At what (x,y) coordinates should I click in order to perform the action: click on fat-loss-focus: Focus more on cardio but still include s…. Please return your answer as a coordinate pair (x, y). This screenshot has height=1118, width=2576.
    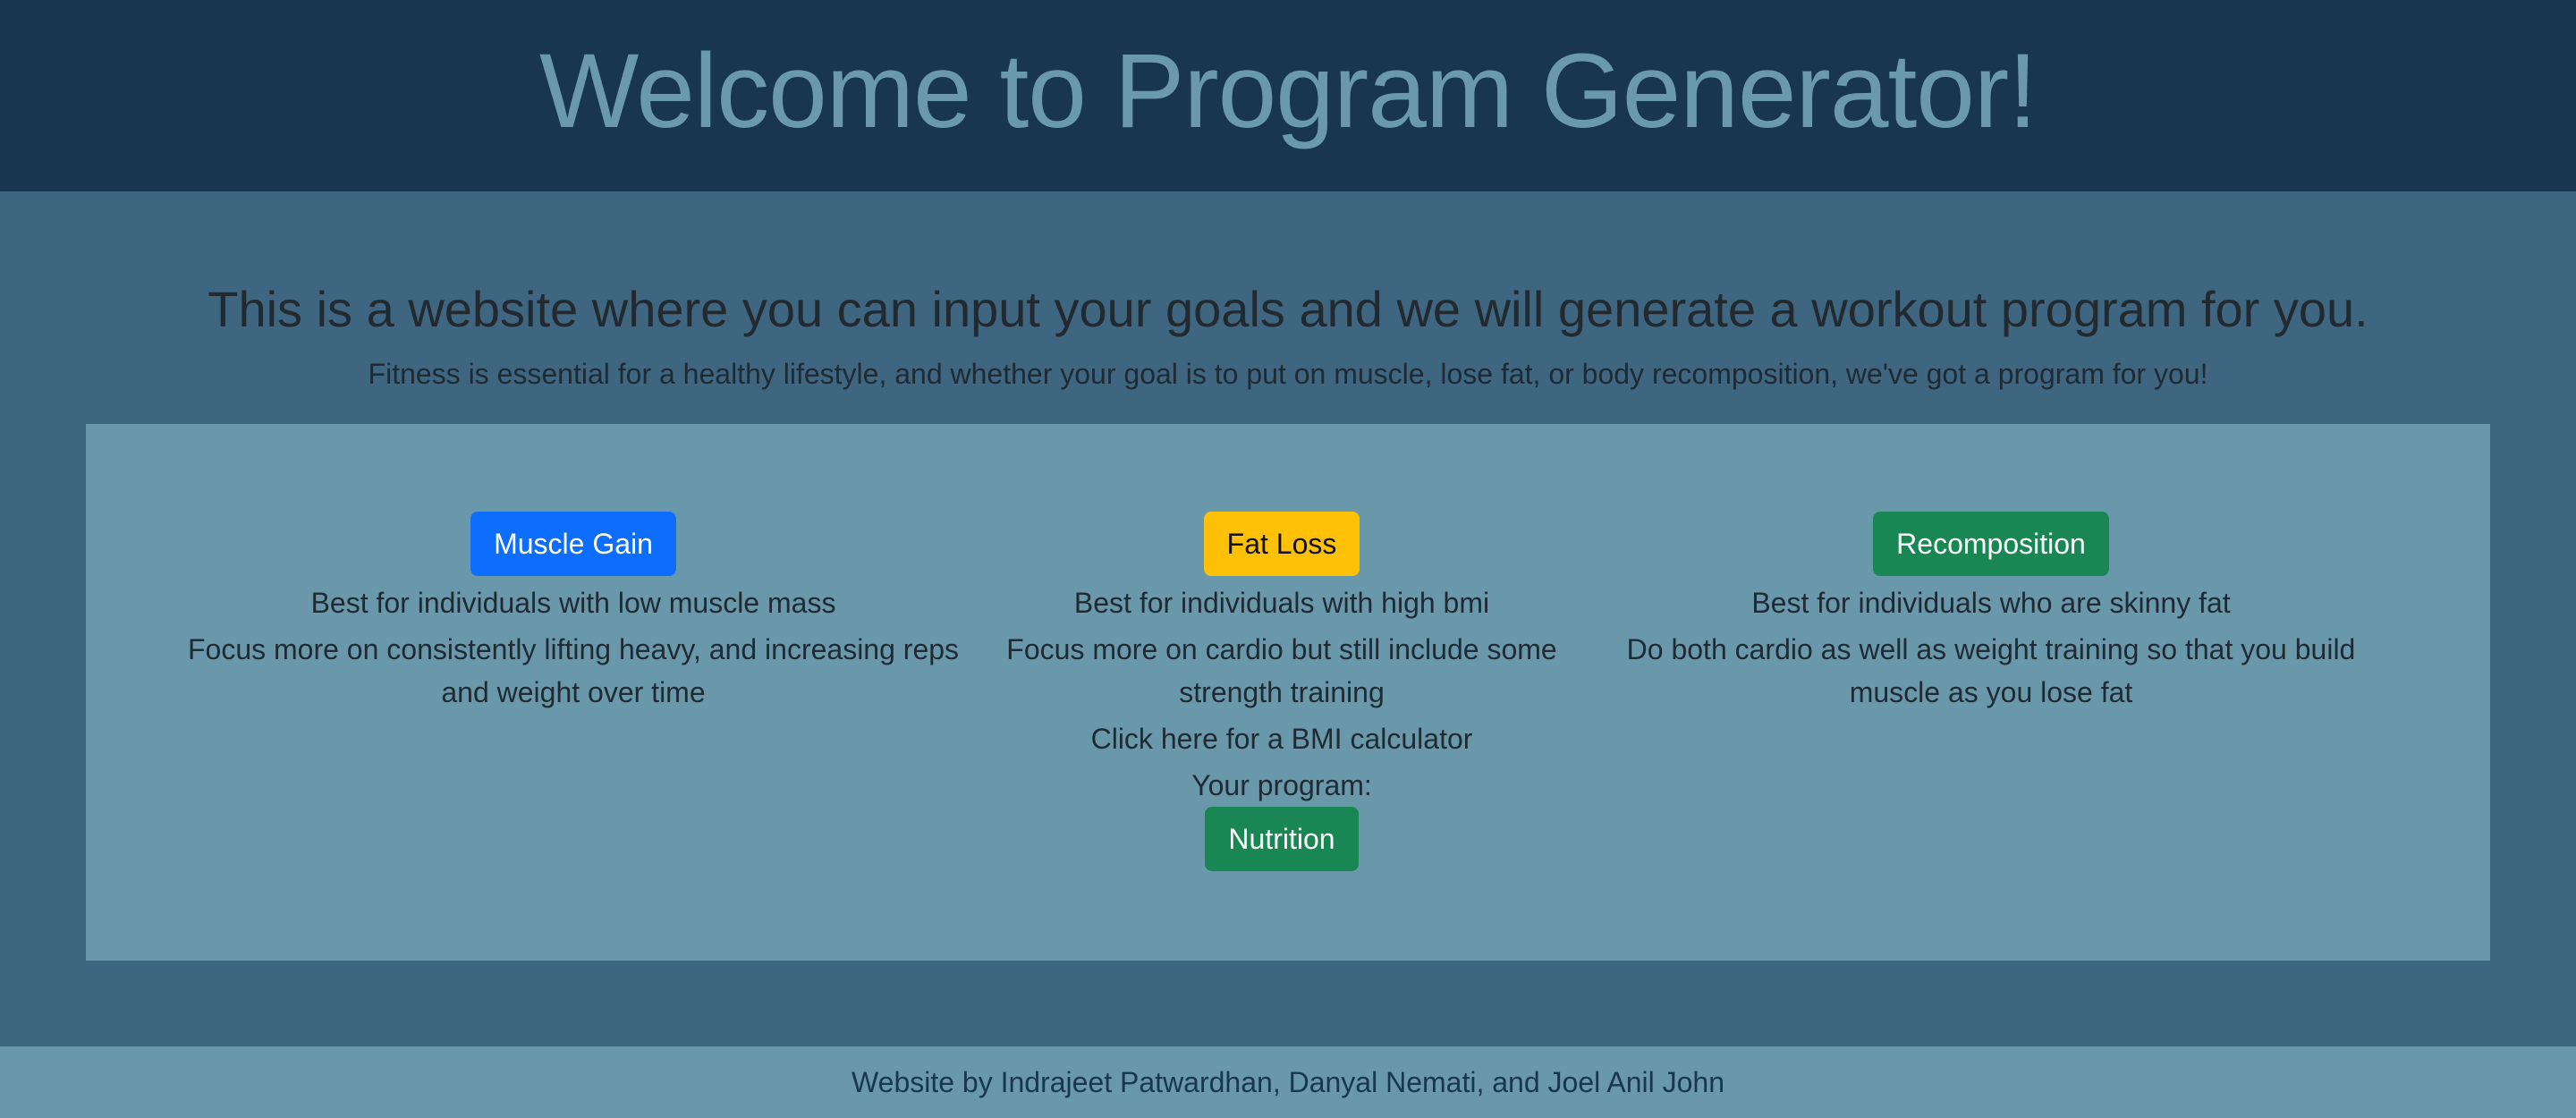
    Looking at the image, I should click on (1281, 670).